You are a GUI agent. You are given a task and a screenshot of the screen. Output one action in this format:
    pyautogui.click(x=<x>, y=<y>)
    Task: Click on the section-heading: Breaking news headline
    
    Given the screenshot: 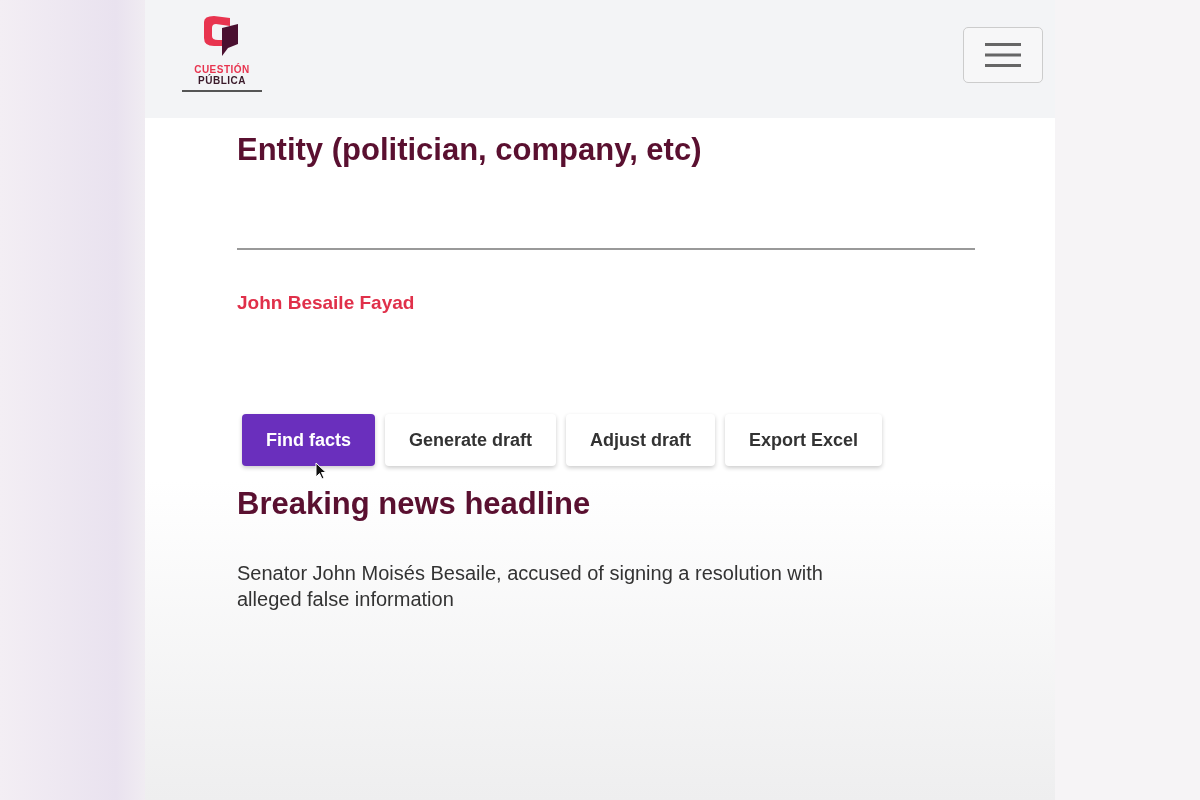 What is the action you would take?
    pyautogui.click(x=414, y=504)
    